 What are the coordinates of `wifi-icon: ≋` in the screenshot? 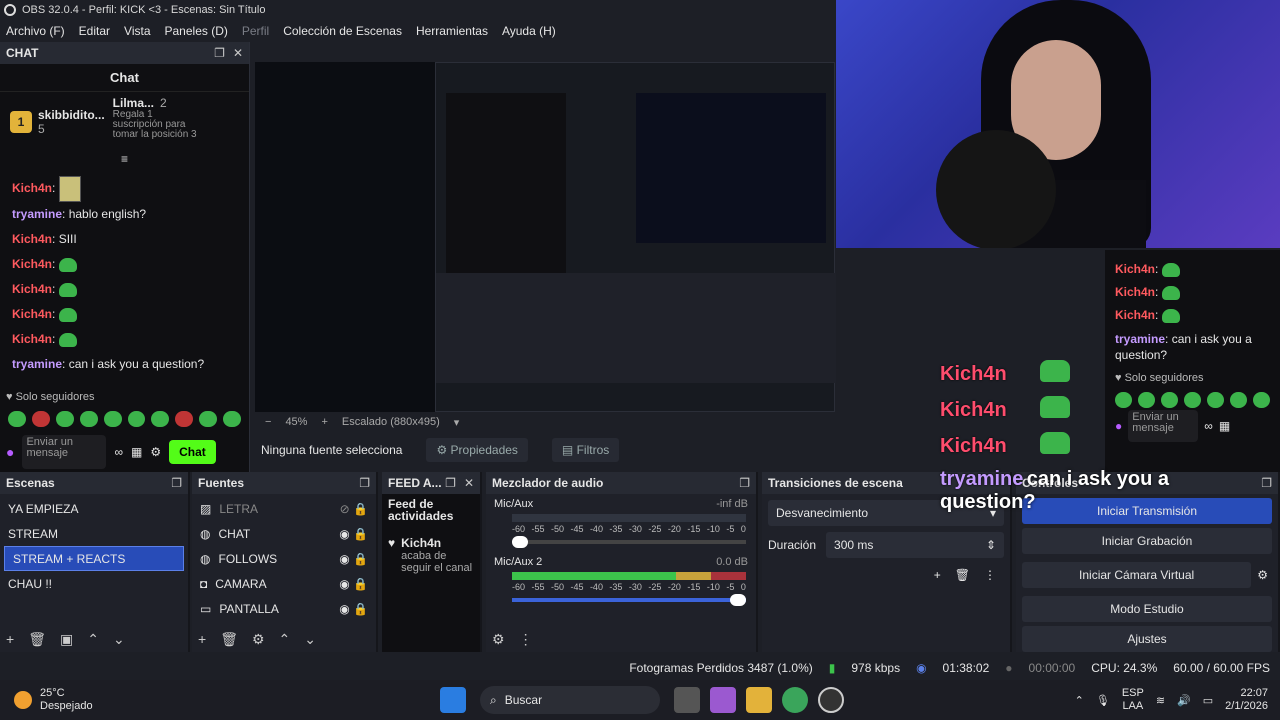 It's located at (1160, 700).